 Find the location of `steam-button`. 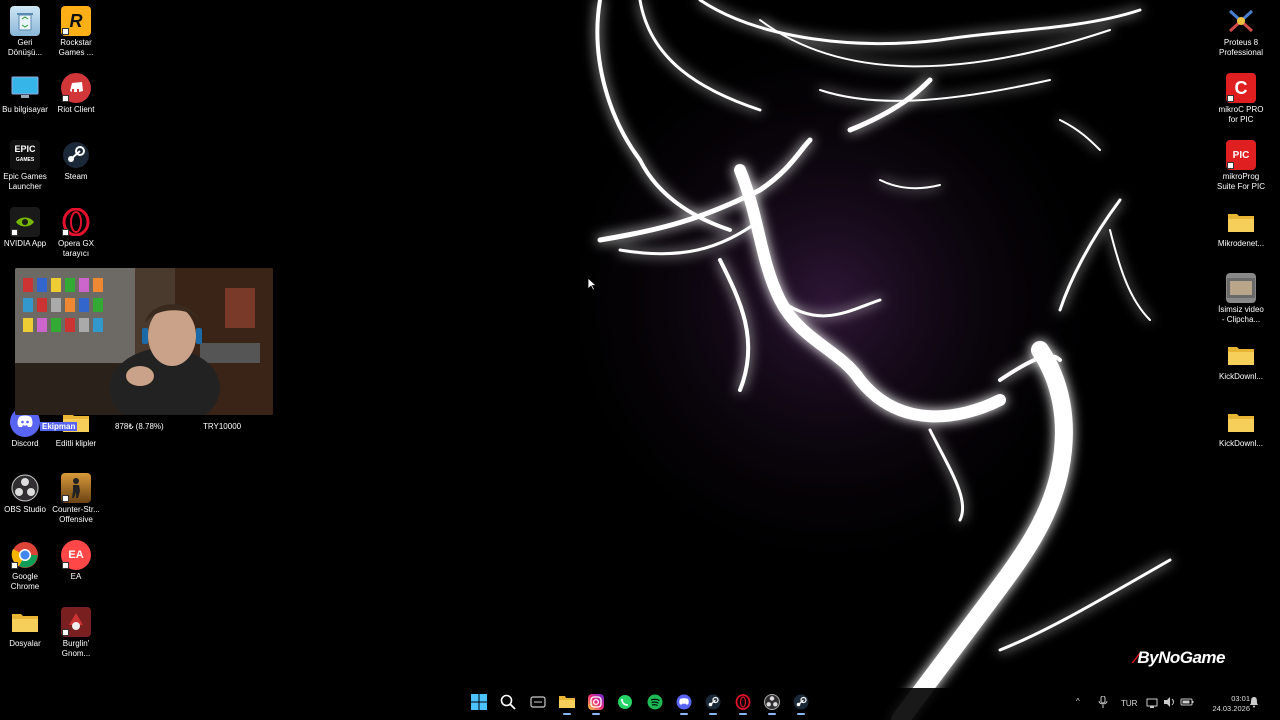

steam-button is located at coordinates (713, 704).